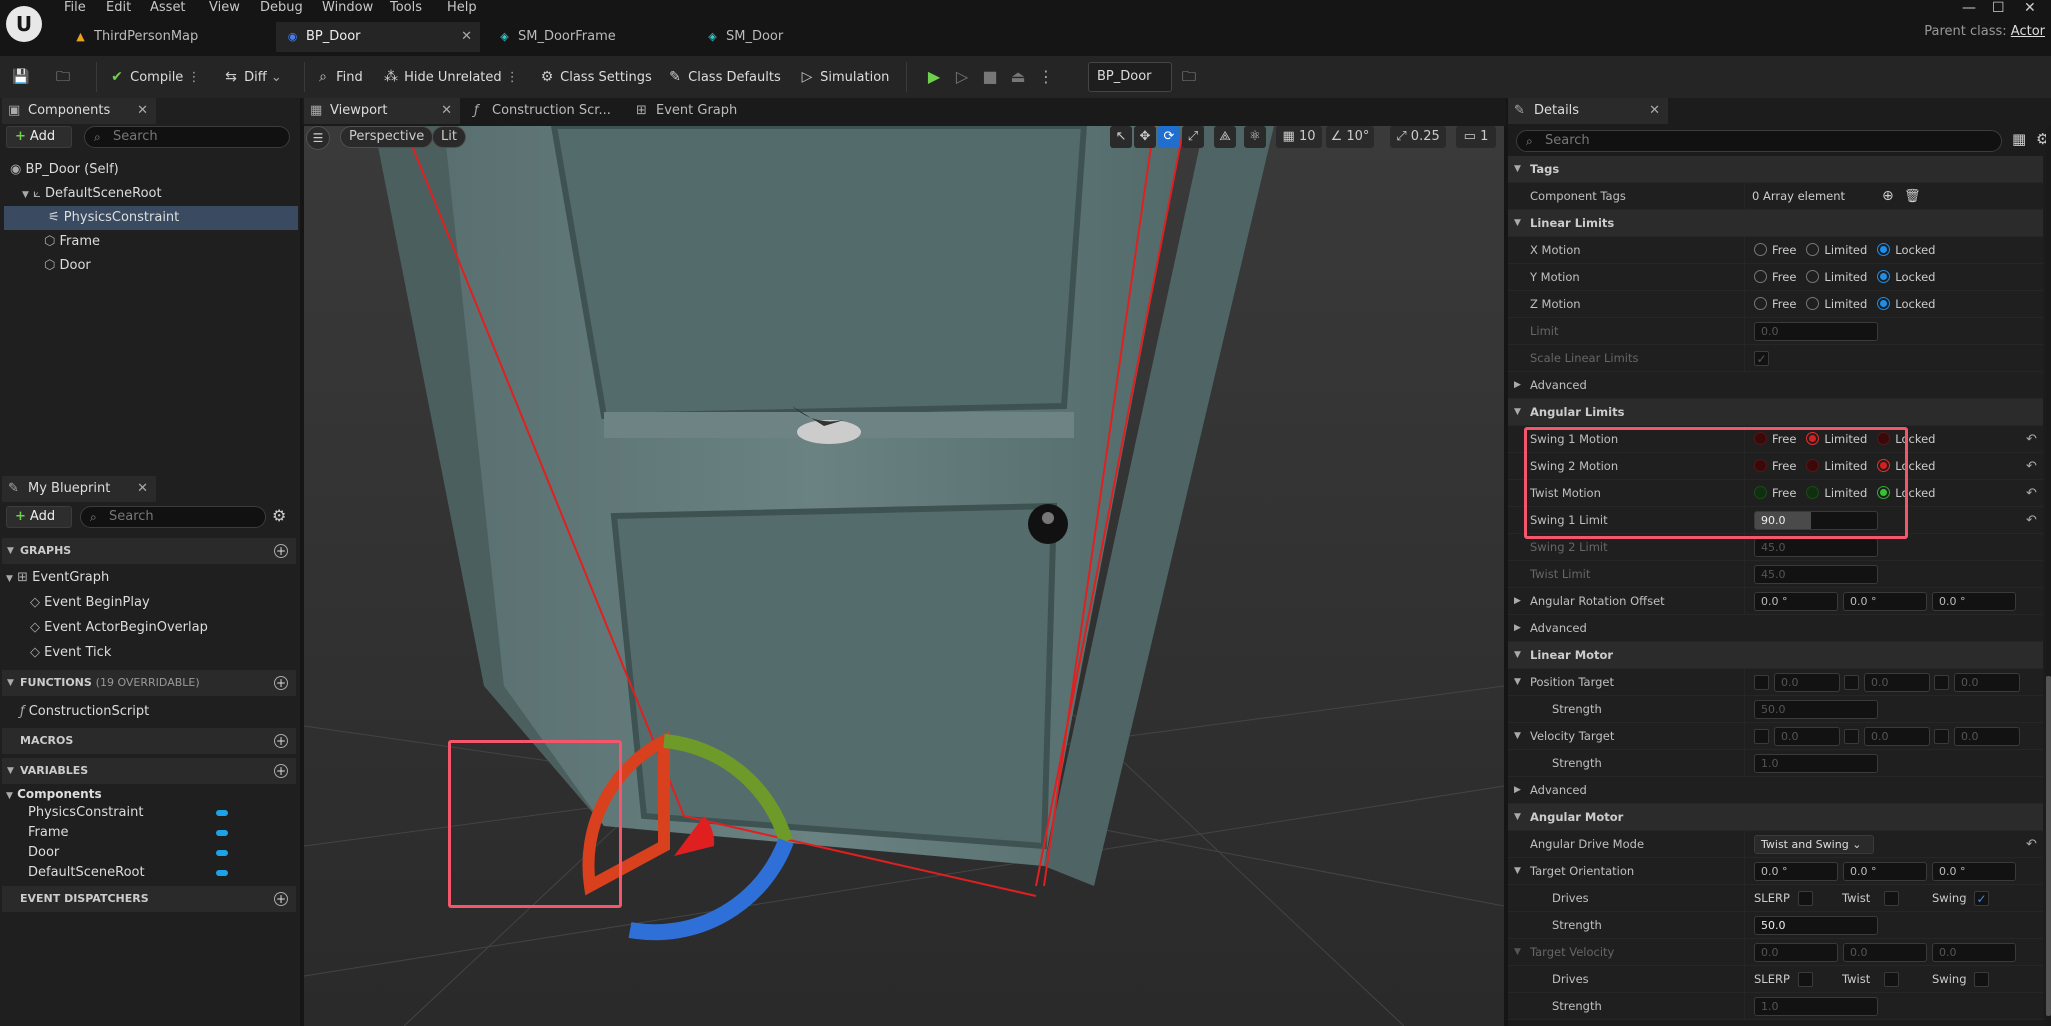 This screenshot has height=1026, width=2051. I want to click on grid-snap-button: ▦ 10, so click(1299, 137).